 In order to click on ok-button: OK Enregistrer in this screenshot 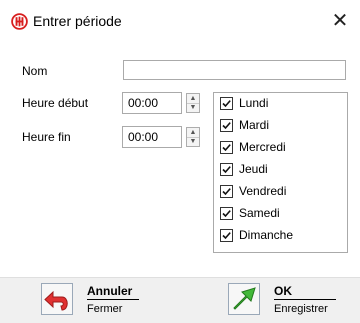, I will do `click(284, 300)`.